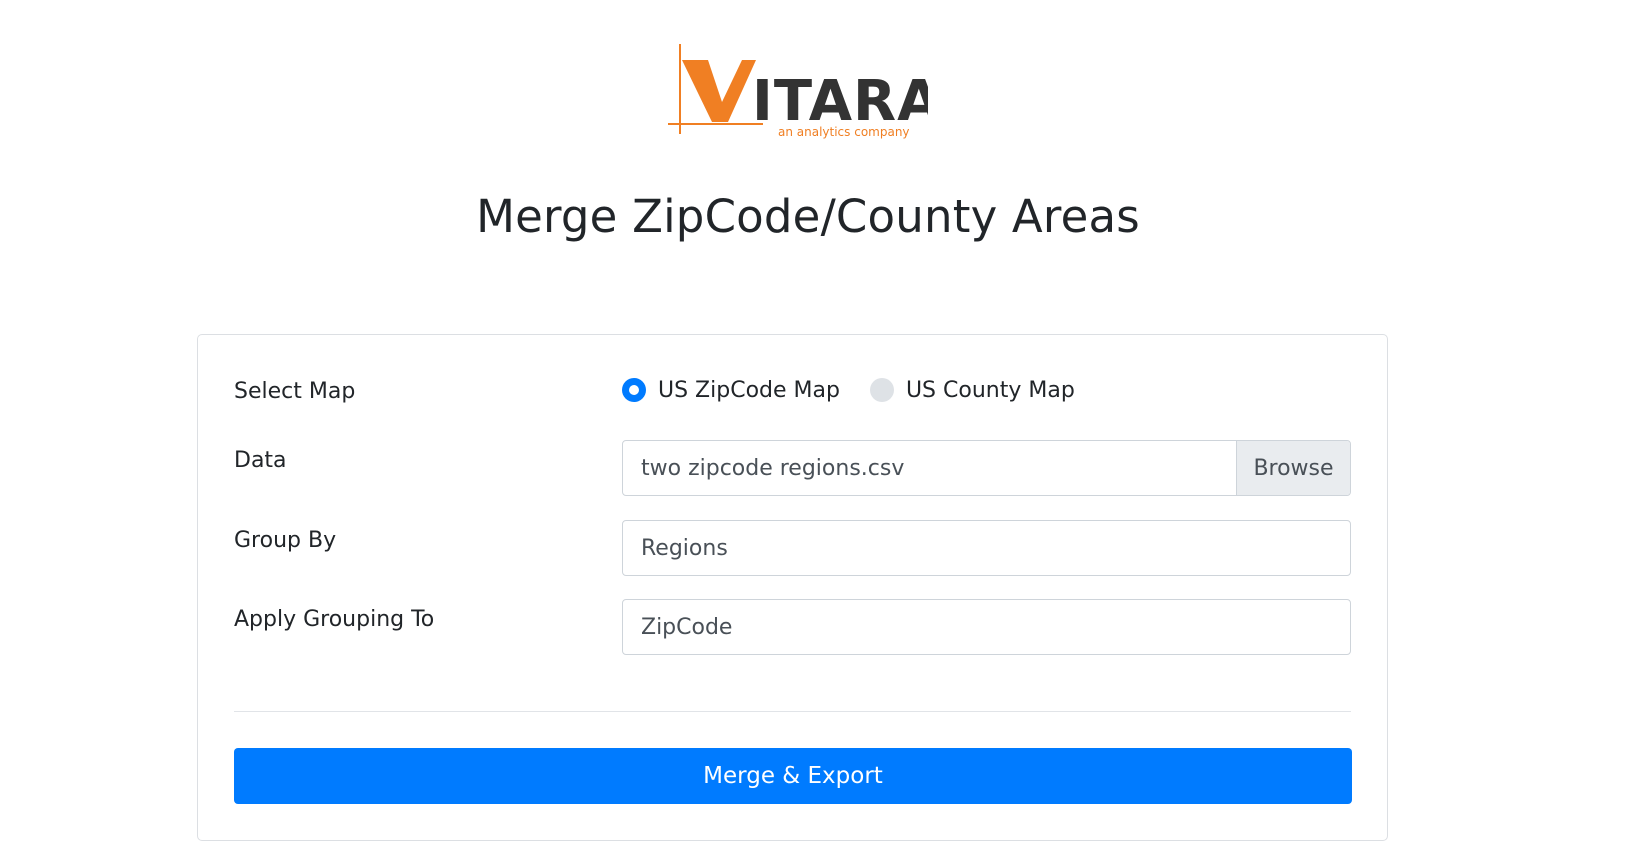  Describe the element at coordinates (798, 92) in the screenshot. I see `vitara-logo: ITARA an analytics company` at that location.